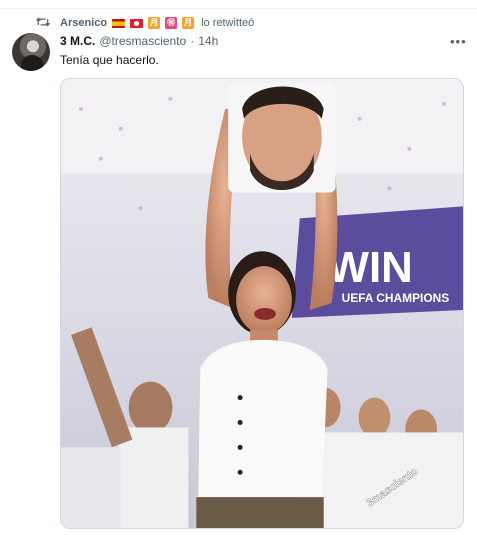 The width and height of the screenshot is (477, 535). I want to click on more-horizontal-icon: •••, so click(458, 41).